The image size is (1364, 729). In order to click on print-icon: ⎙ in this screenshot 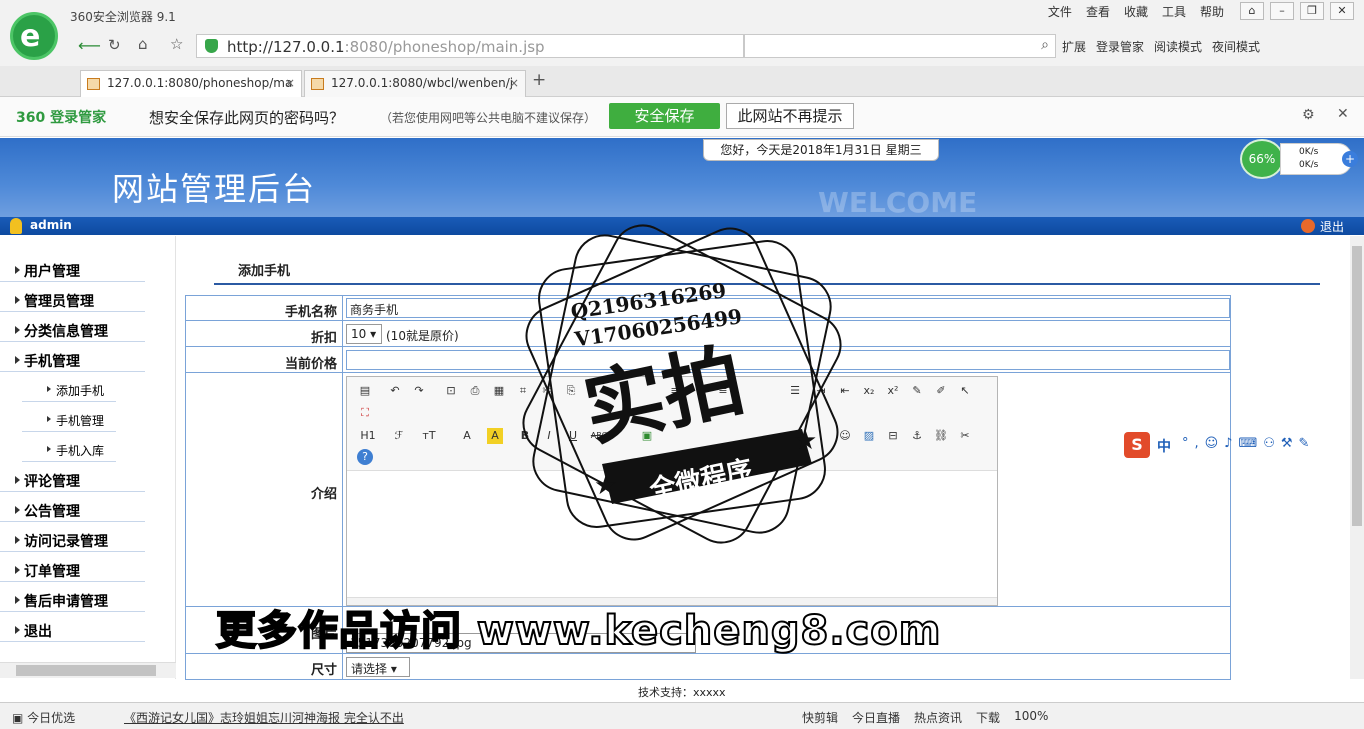, I will do `click(475, 391)`.